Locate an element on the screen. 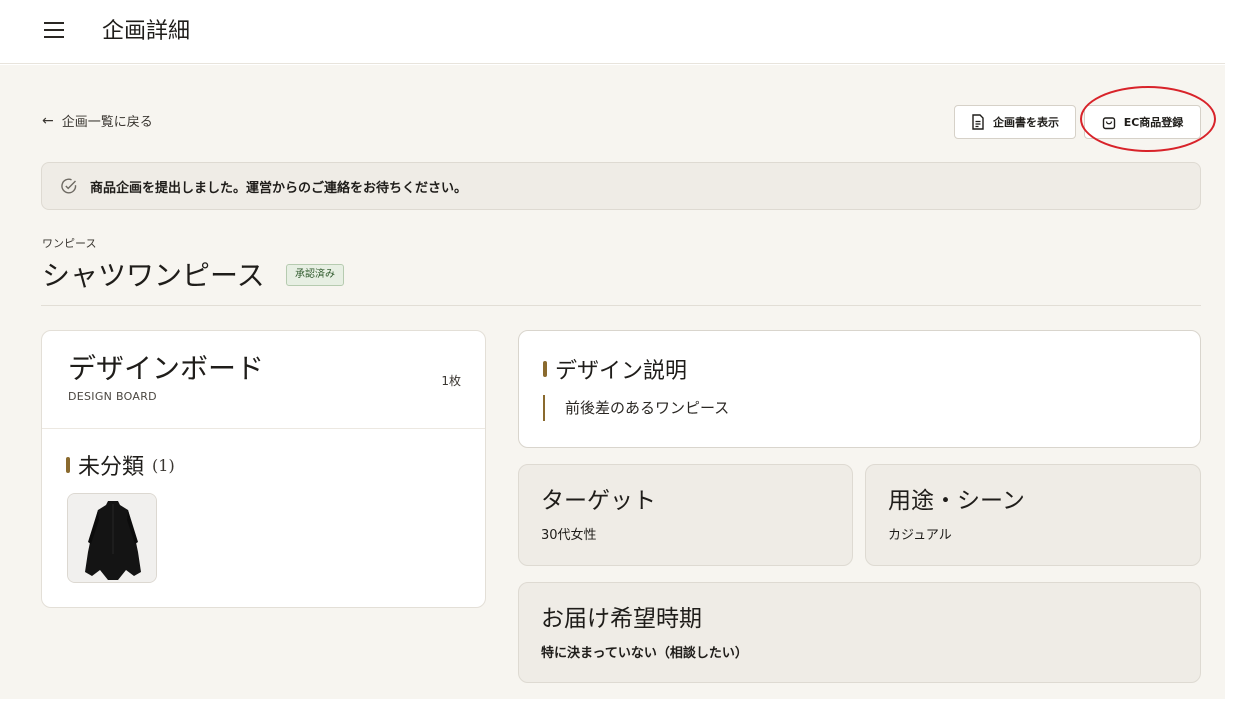  submission-notice: 商品企画を提出しました。運営からのご連絡をお待ちください。 is located at coordinates (621, 186).